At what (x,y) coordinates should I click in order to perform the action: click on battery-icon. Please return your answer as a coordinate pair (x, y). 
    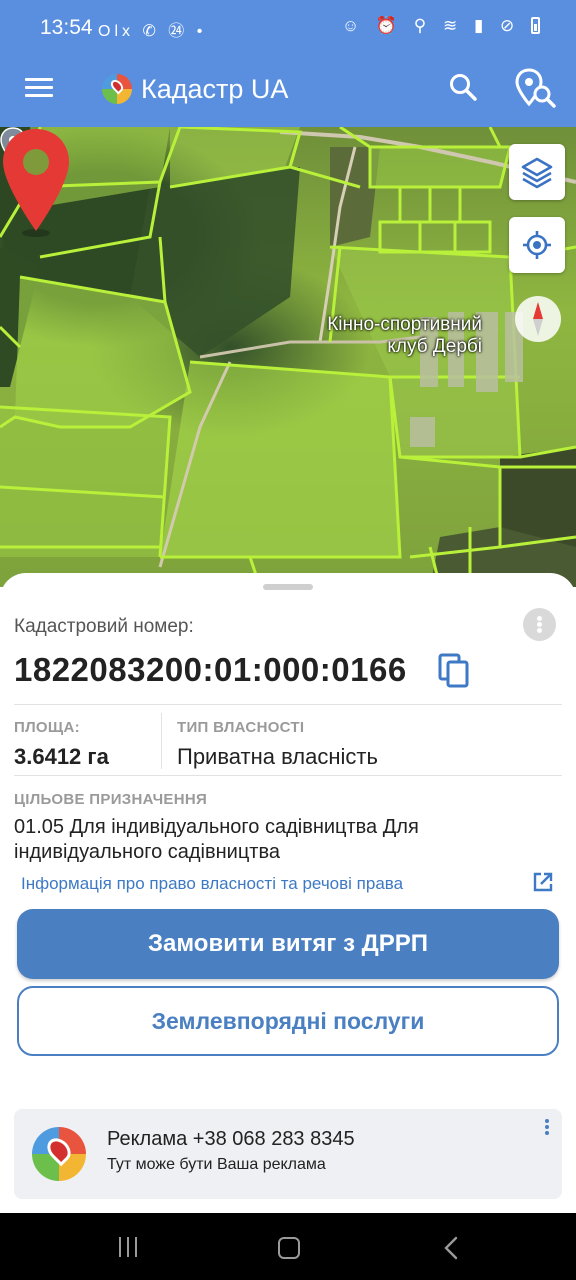
    Looking at the image, I should click on (535, 25).